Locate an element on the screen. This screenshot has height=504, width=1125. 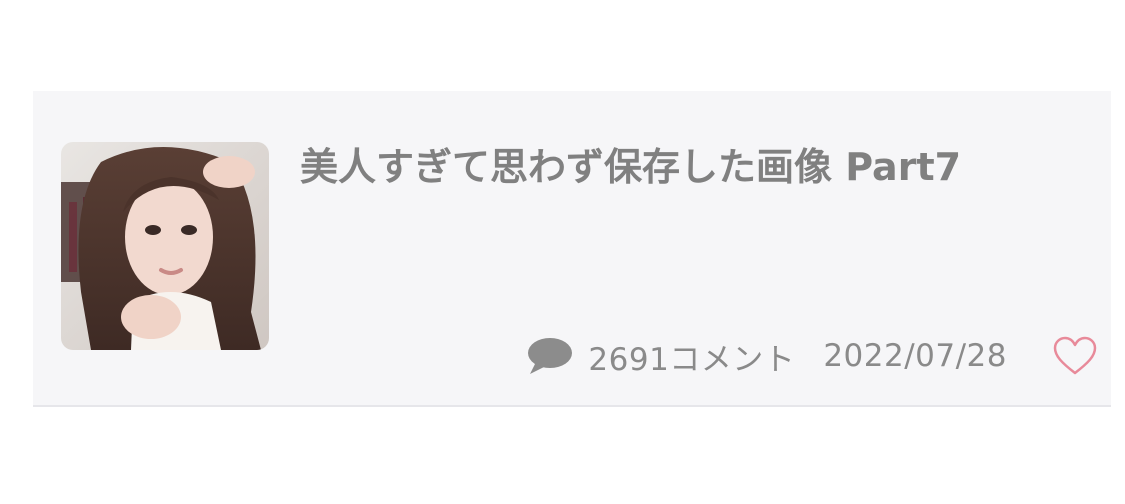
article-title: 美人すぎて思わず保存した画像 Part7 is located at coordinates (690, 167).